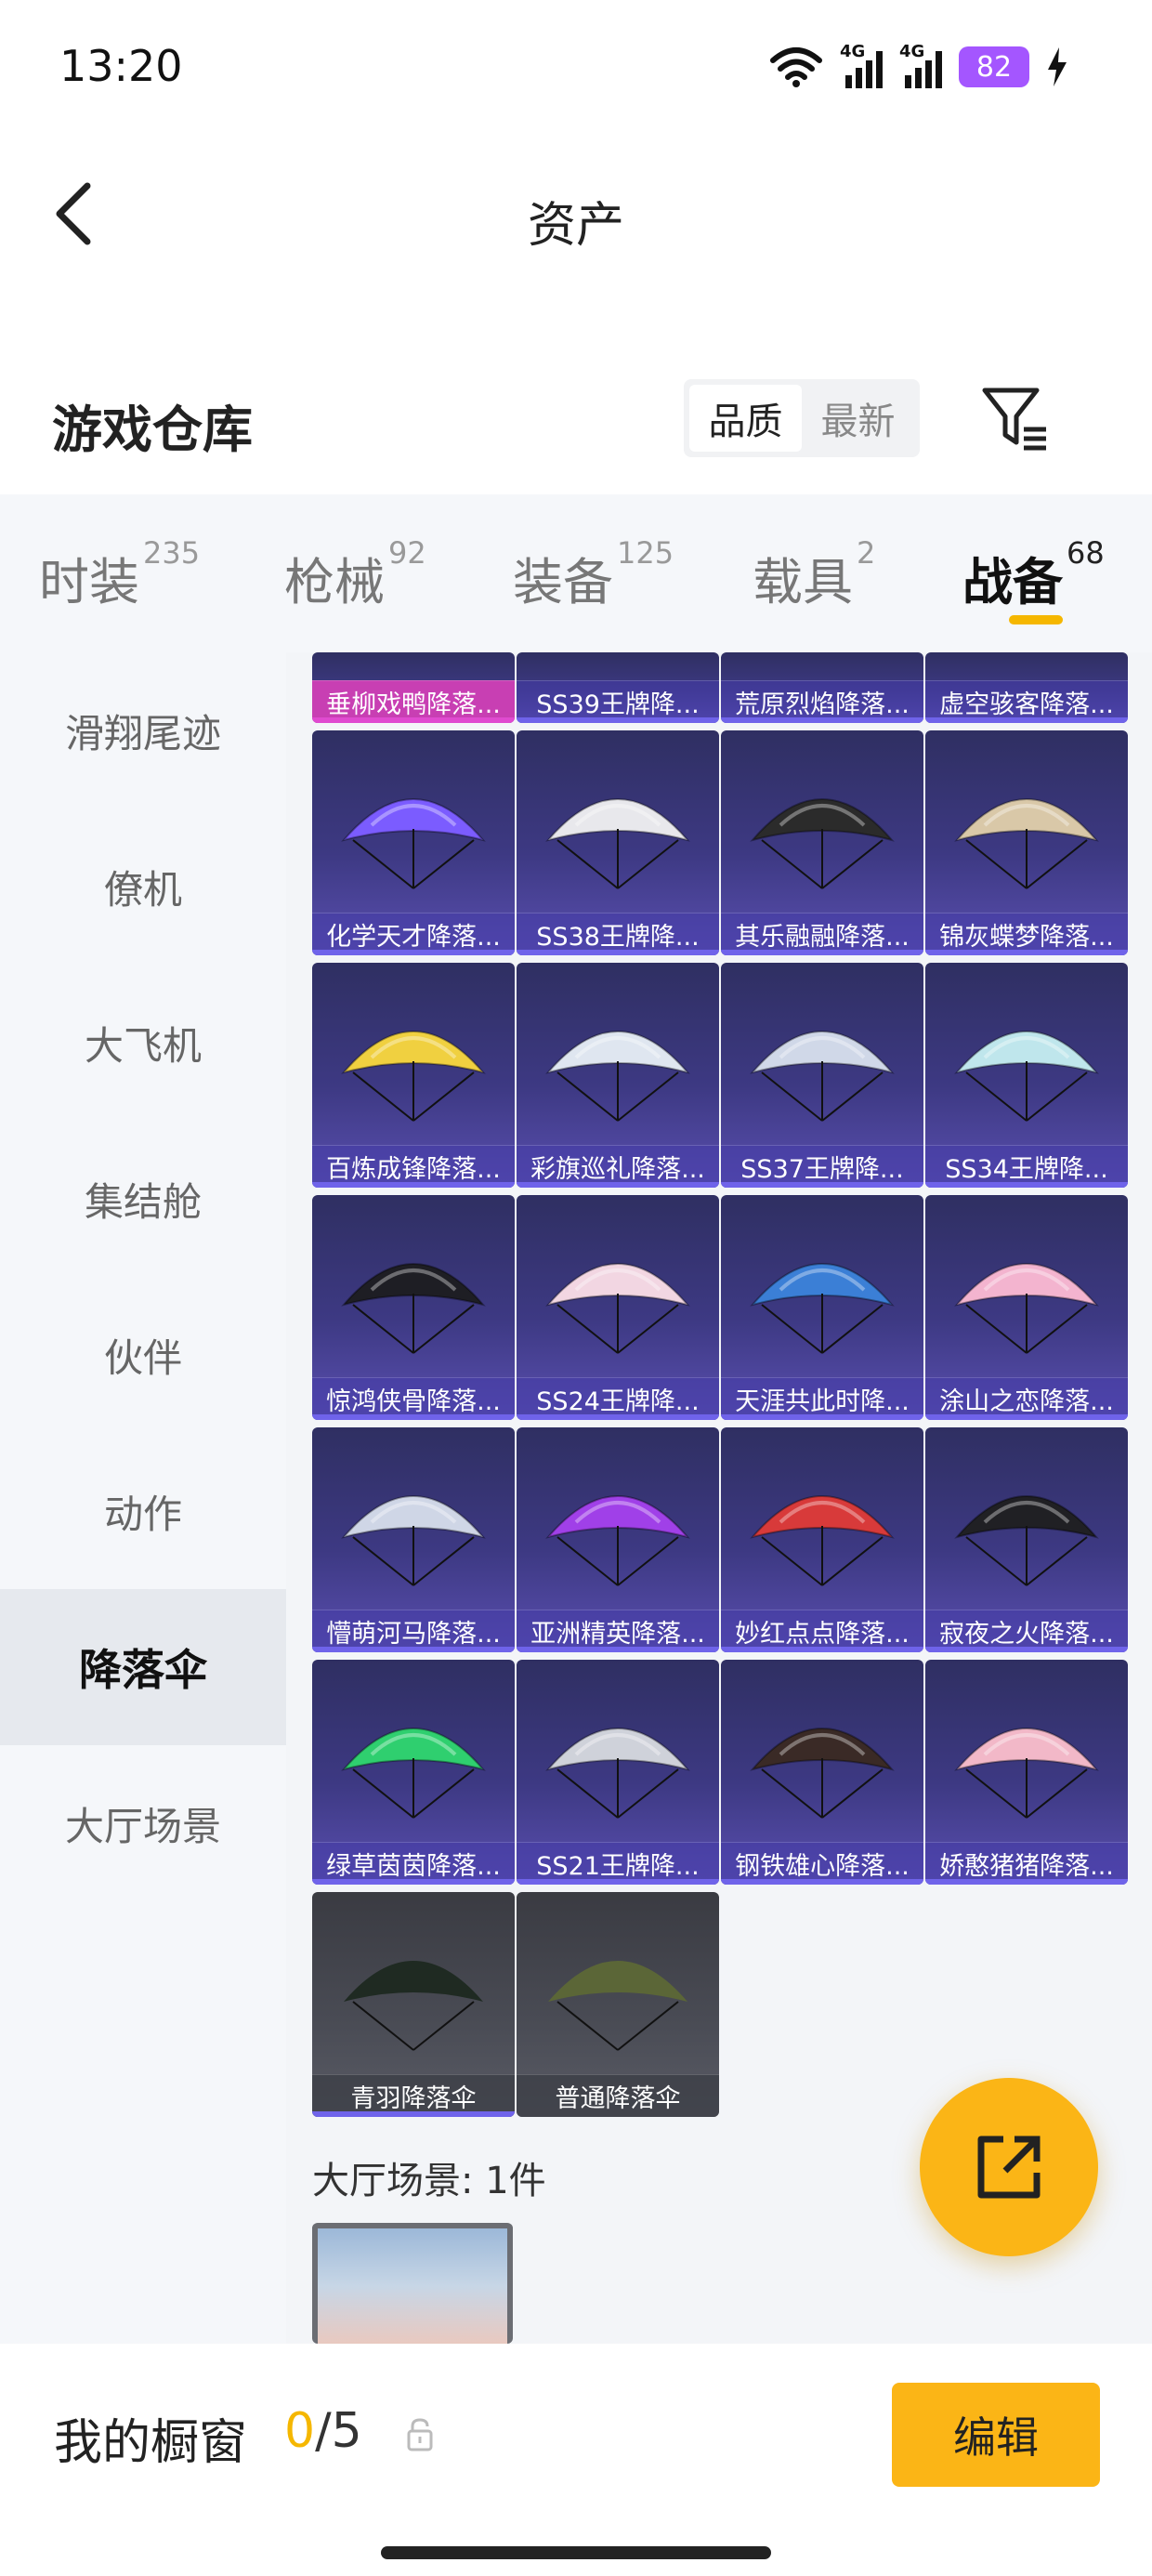  I want to click on edit-button: 编辑, so click(996, 2435).